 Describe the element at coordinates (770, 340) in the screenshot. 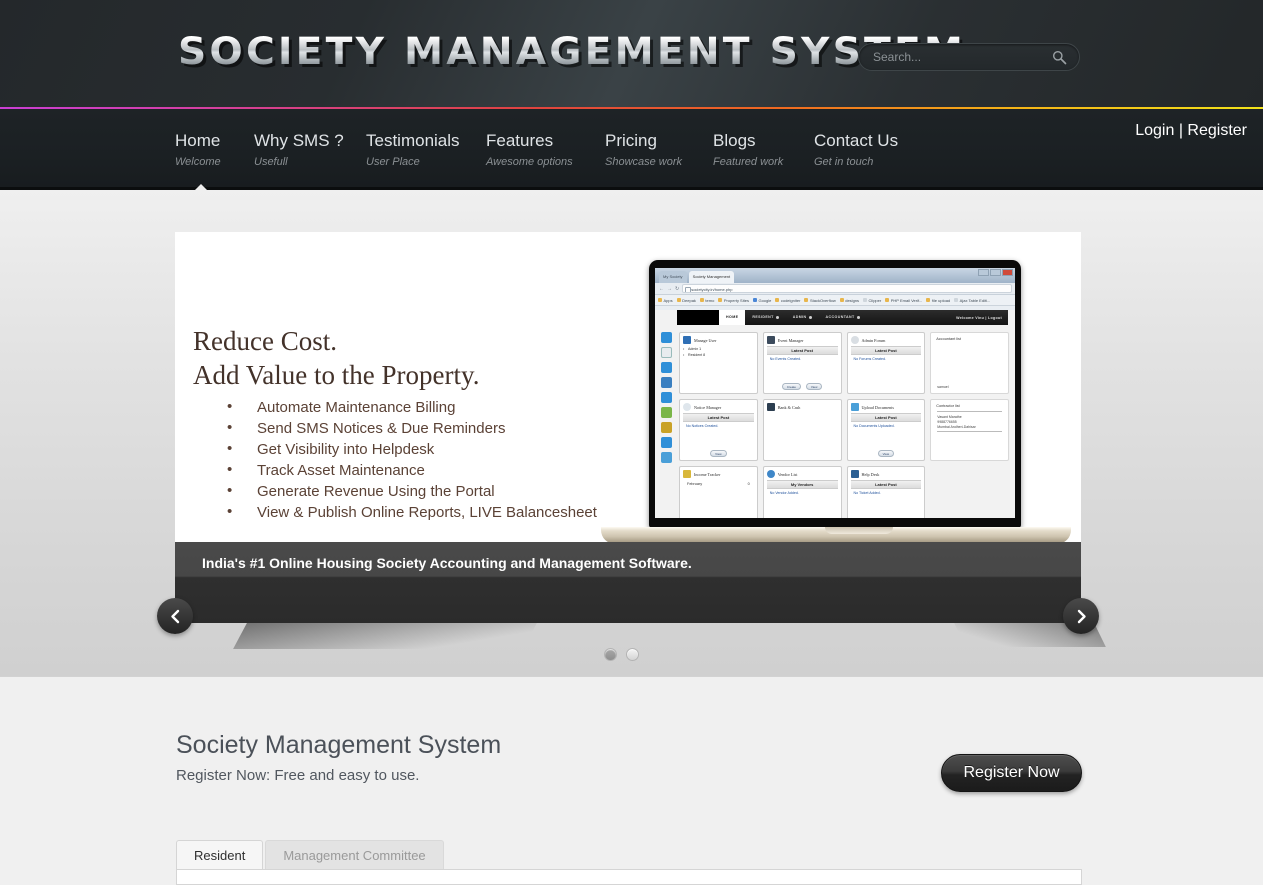

I see `calendar-icon` at that location.